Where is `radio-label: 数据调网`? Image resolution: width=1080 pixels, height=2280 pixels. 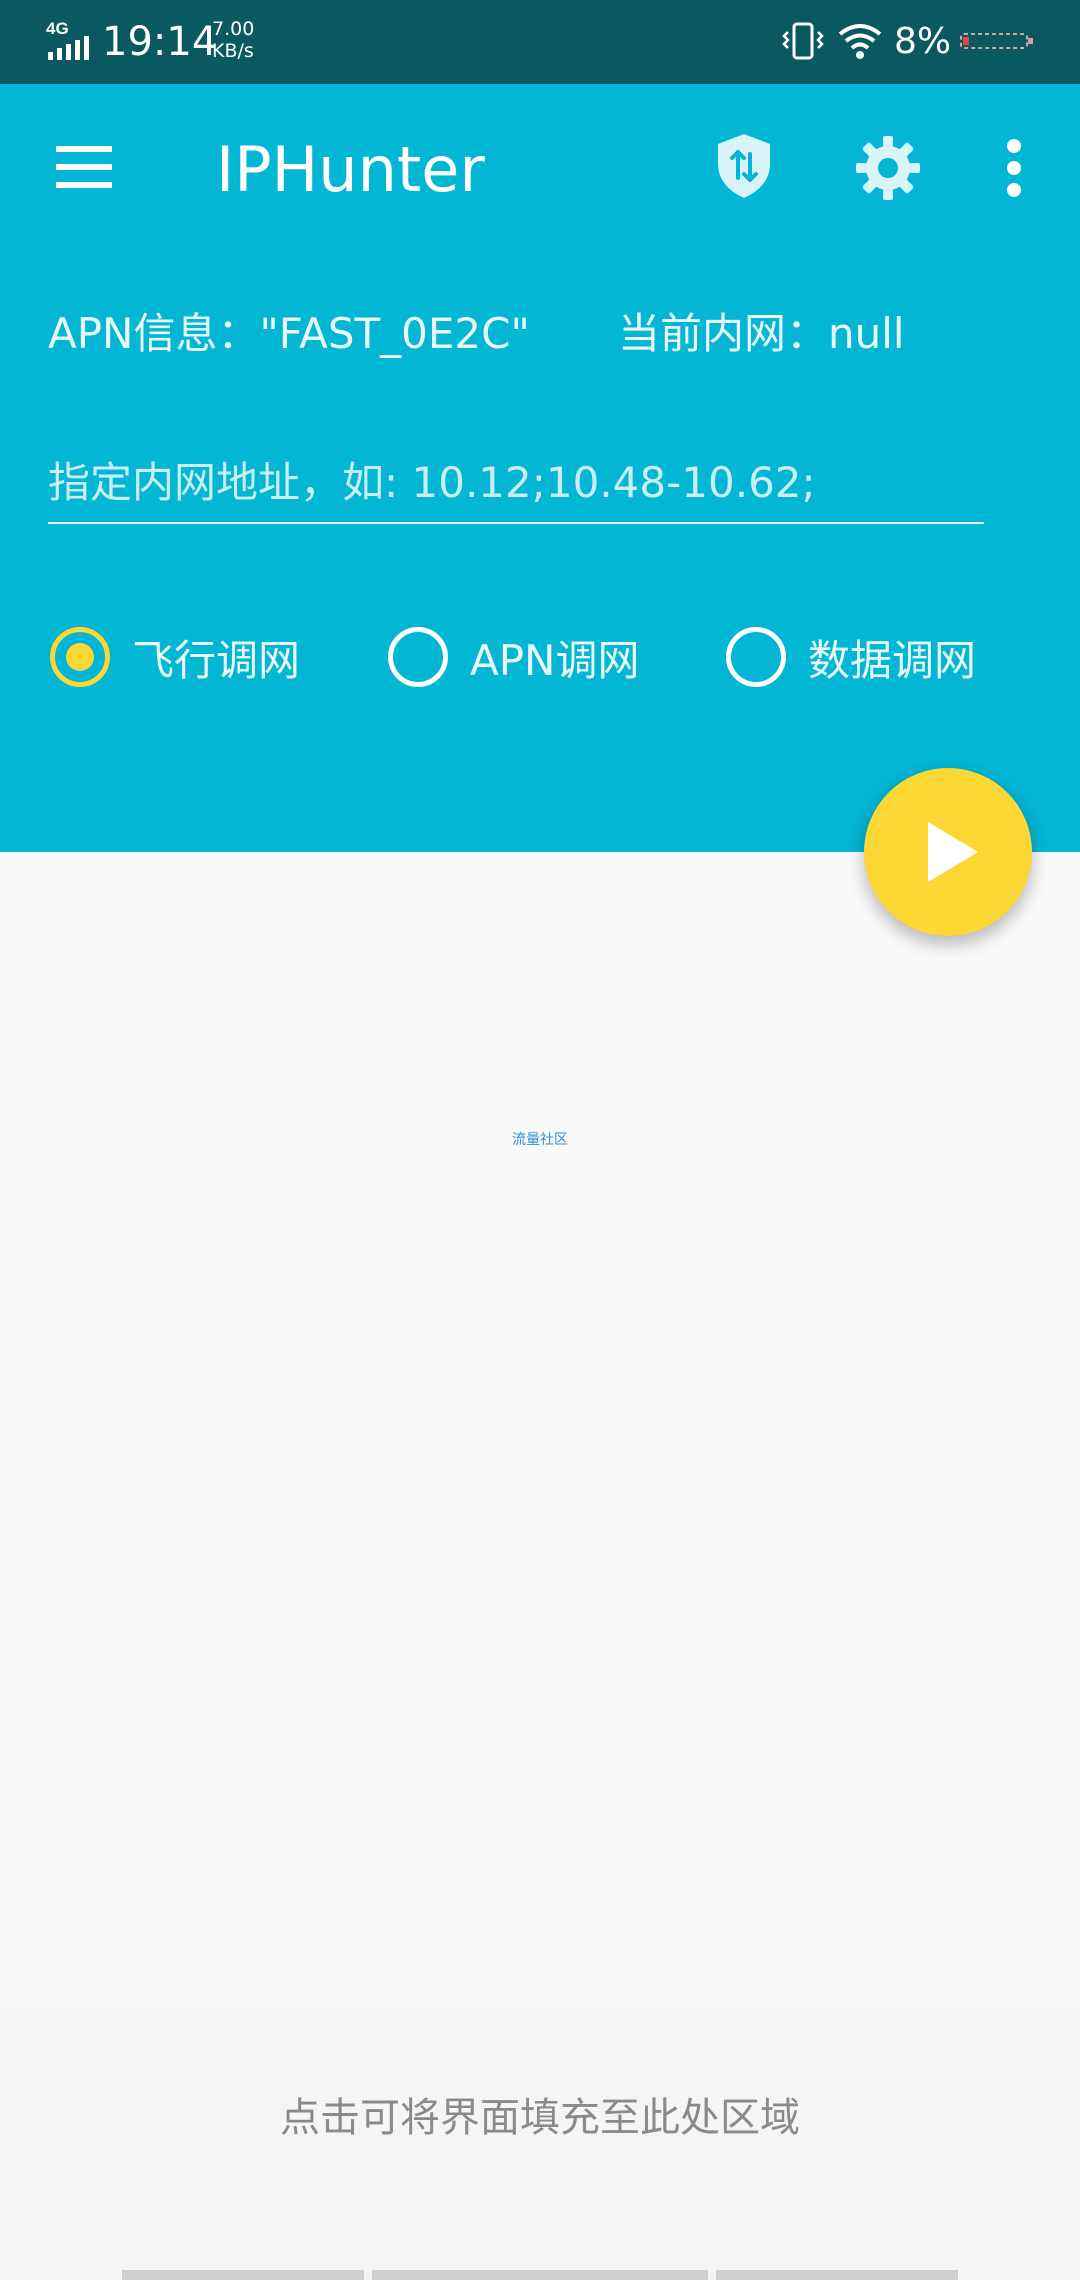 radio-label: 数据调网 is located at coordinates (892, 660).